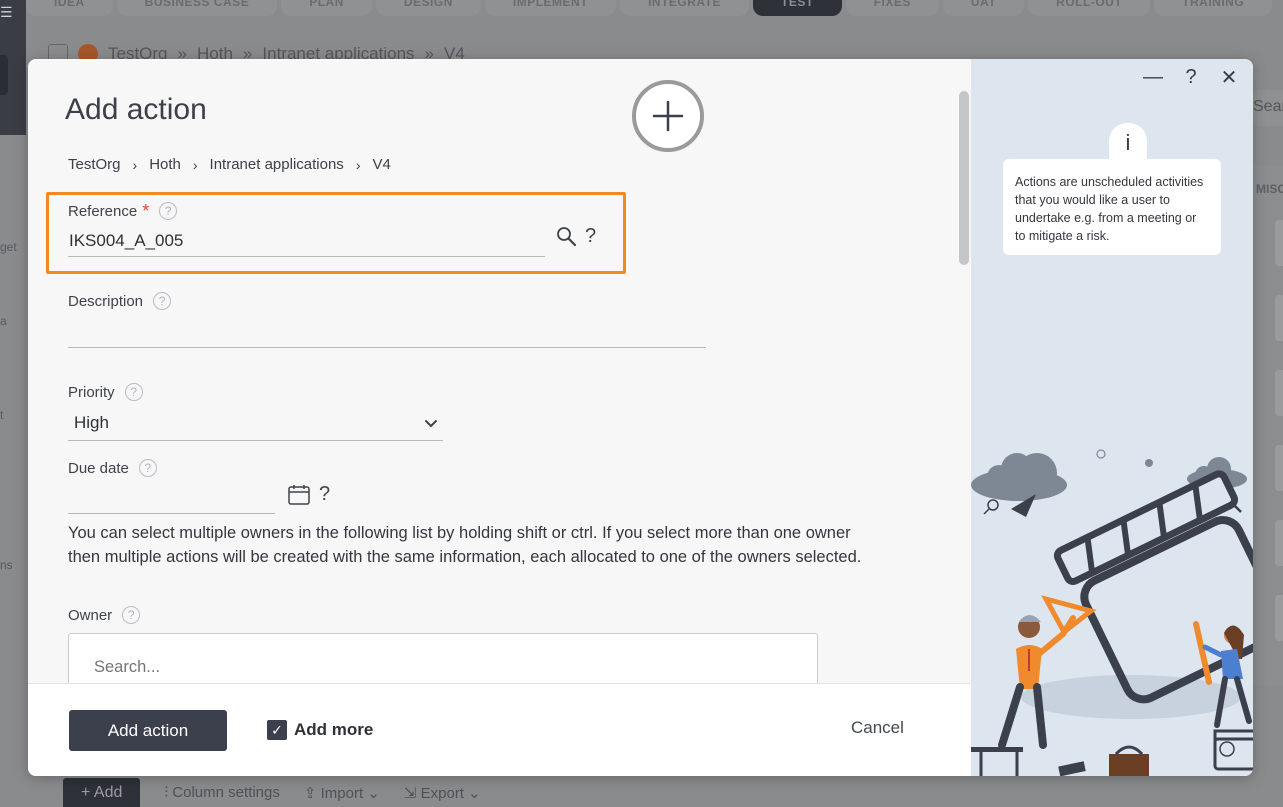  Describe the element at coordinates (964, 178) in the screenshot. I see `form-scrollbar` at that location.